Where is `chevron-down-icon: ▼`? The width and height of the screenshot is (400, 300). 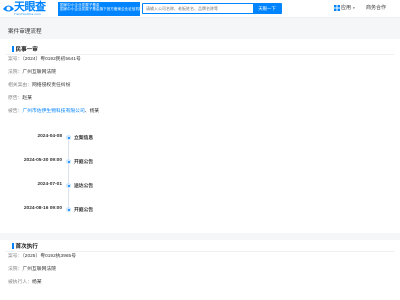 chevron-down-icon: ▼ is located at coordinates (354, 8).